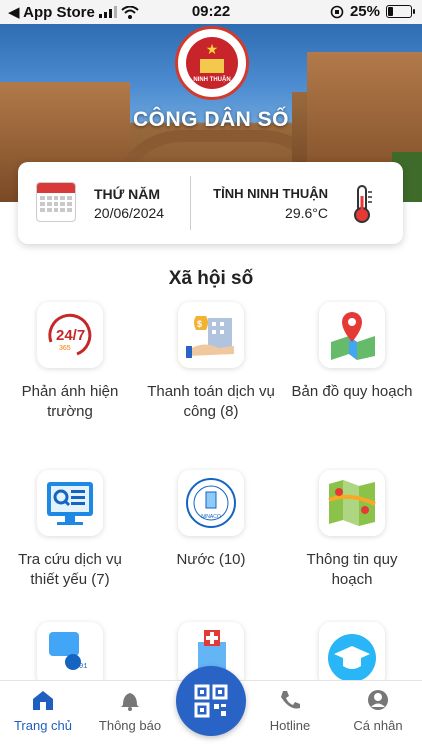 This screenshot has height=751, width=422. What do you see at coordinates (210, 119) in the screenshot?
I see `app-title: CÔNG DÂN SỐ` at bounding box center [210, 119].